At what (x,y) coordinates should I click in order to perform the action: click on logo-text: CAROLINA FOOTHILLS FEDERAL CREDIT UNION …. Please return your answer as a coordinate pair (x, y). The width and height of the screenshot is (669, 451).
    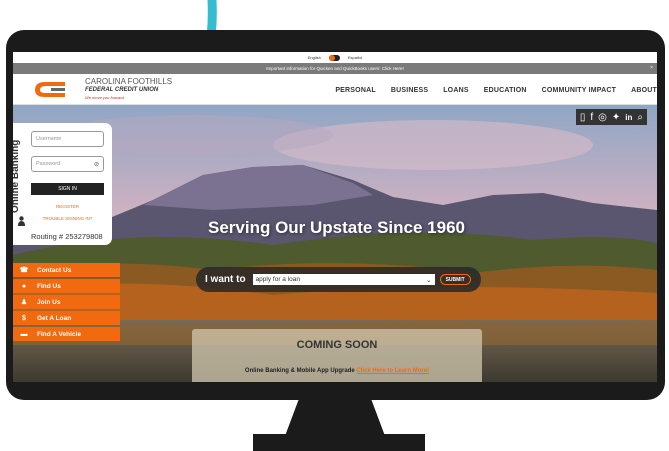
    Looking at the image, I should click on (128, 90).